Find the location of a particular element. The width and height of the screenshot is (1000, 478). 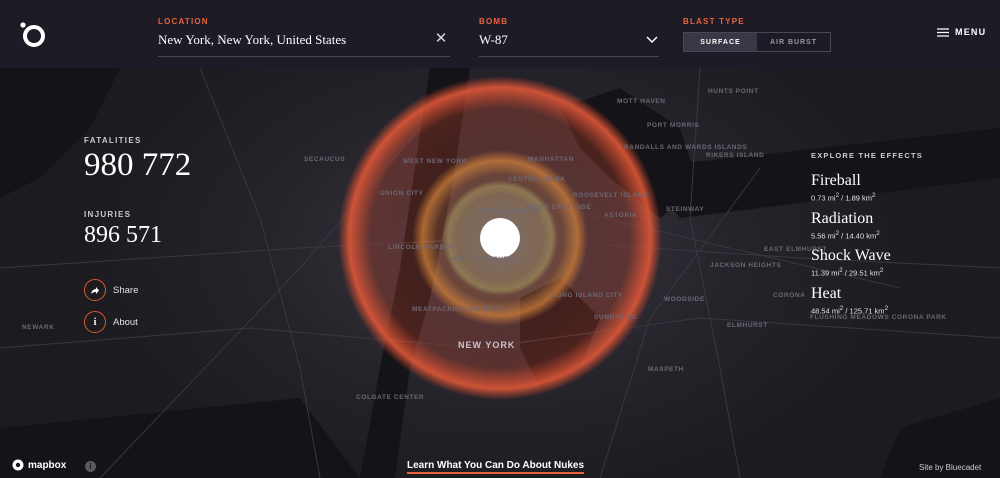

map-label: WEST NEW YORK is located at coordinates (435, 161).